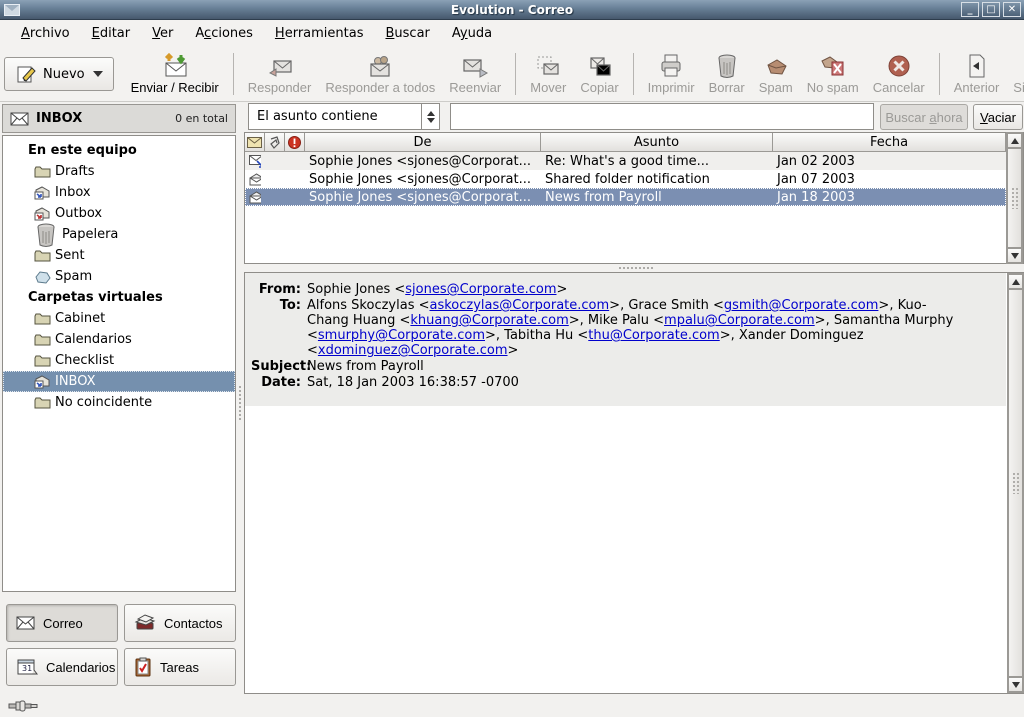 This screenshot has height=717, width=1024. What do you see at coordinates (516, 74) in the screenshot?
I see `toolbar-separator` at bounding box center [516, 74].